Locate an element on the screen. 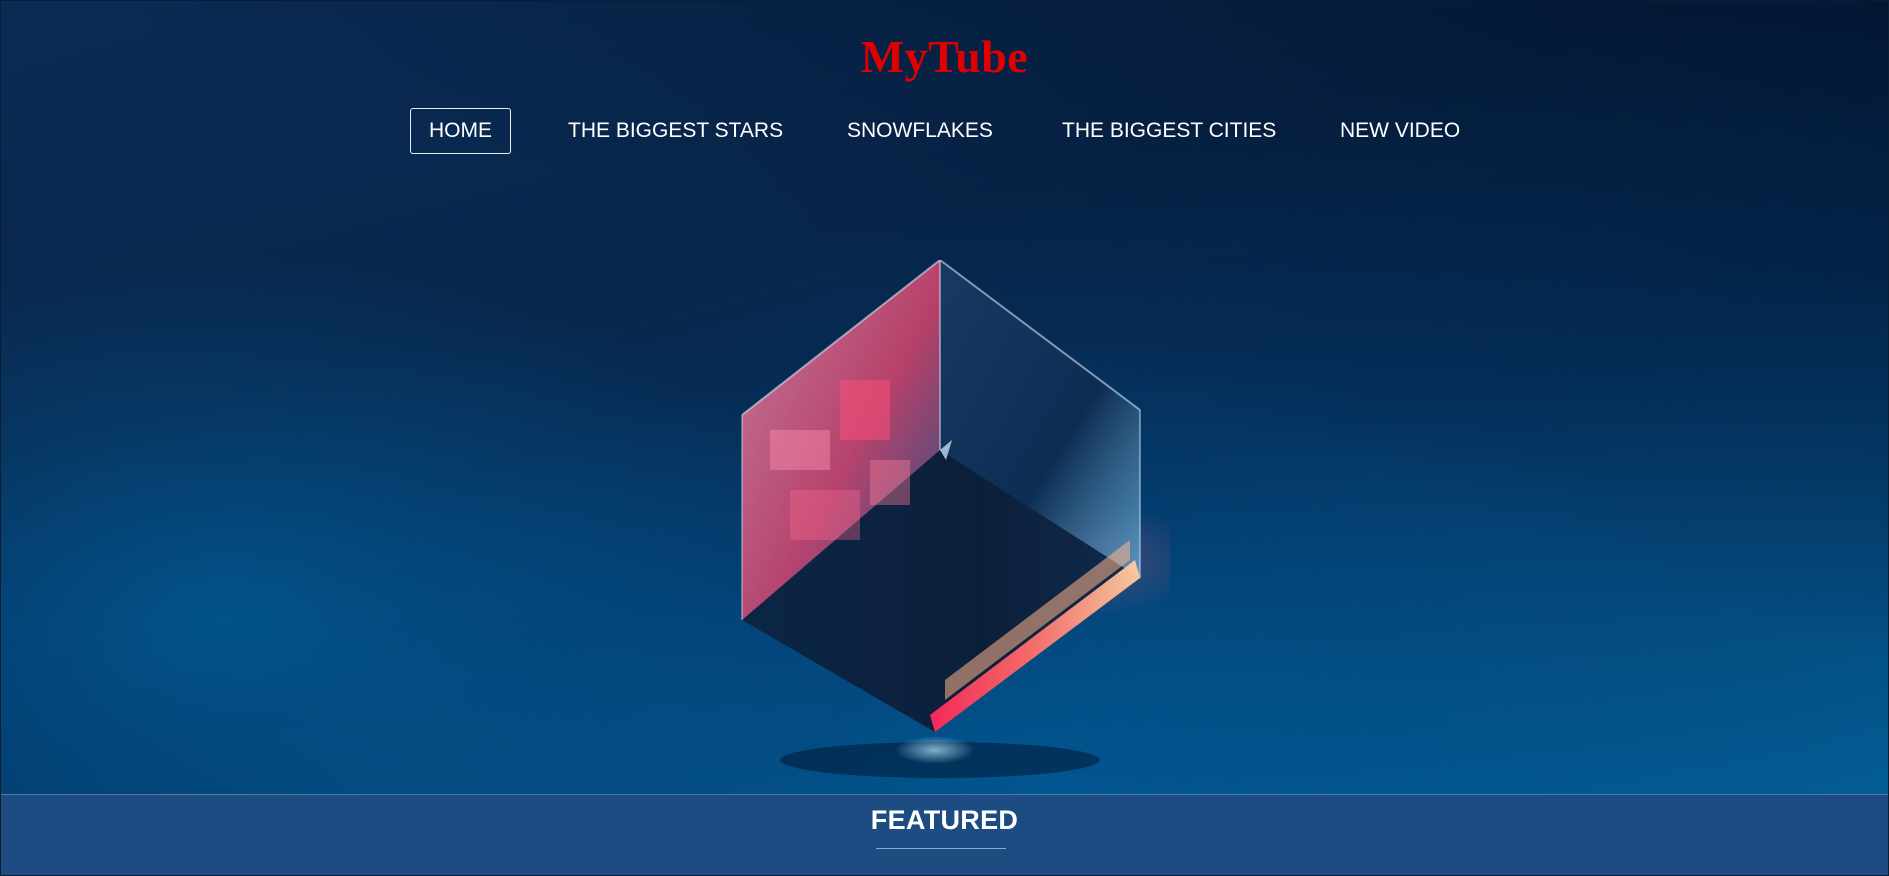  featured-heading: FEATURED is located at coordinates (944, 820).